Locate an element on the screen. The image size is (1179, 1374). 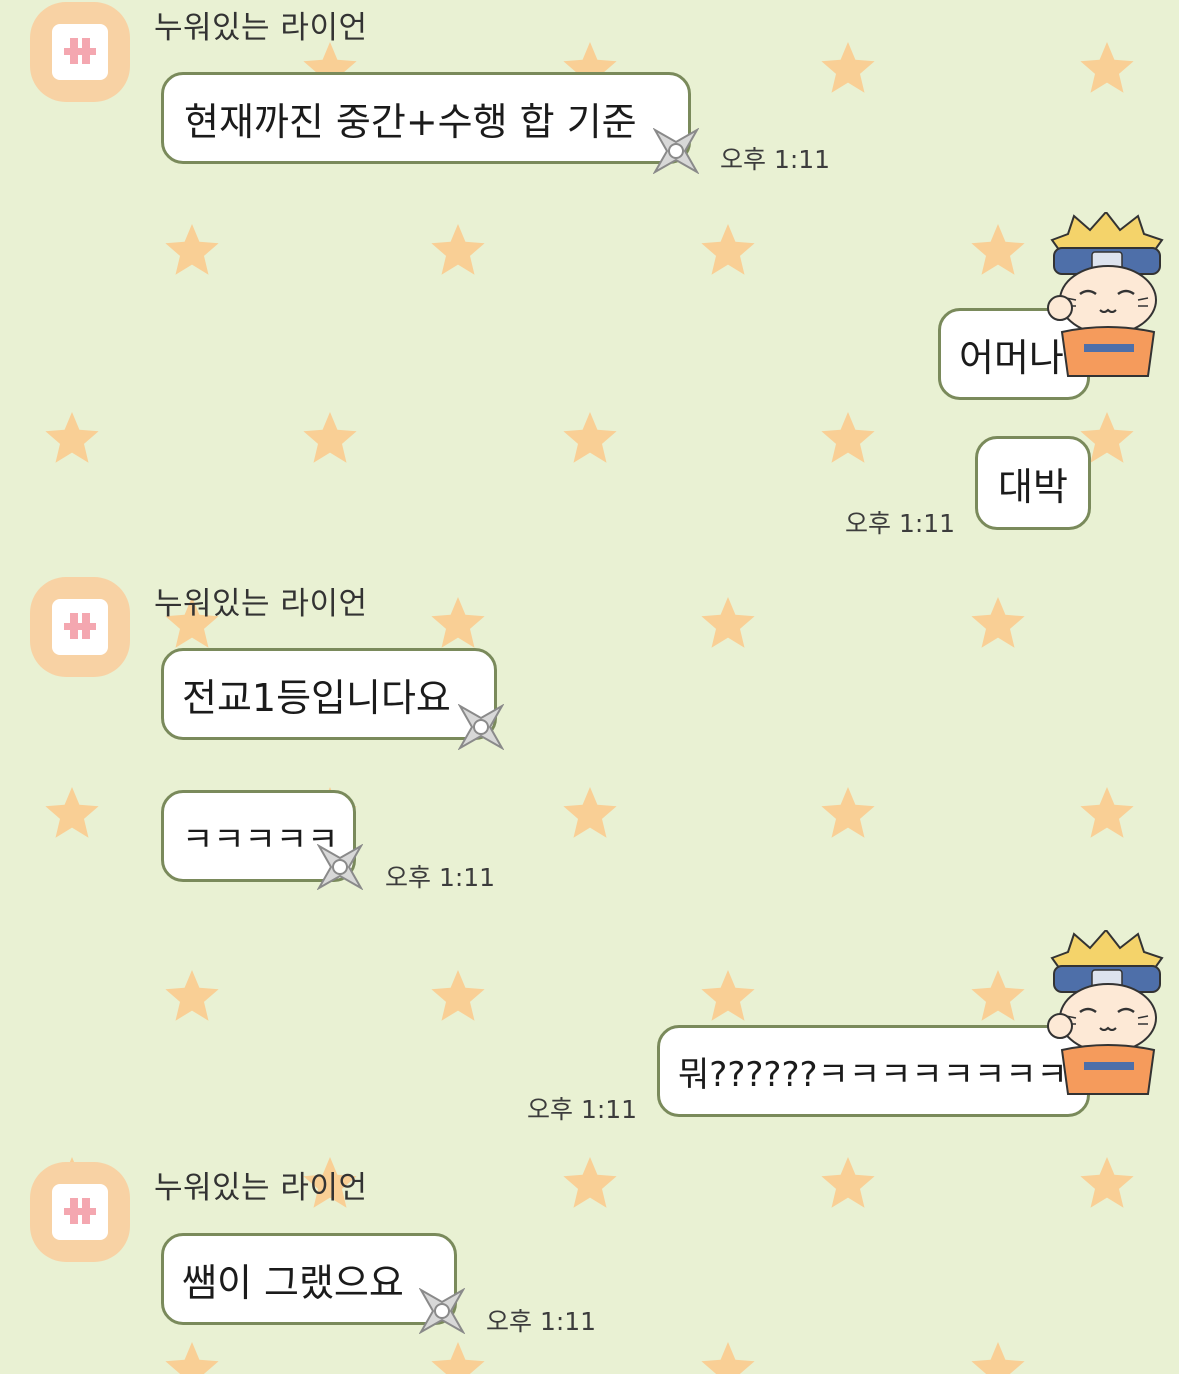
message-bubble: 쌤이 그랬으요 is located at coordinates (309, 1279).